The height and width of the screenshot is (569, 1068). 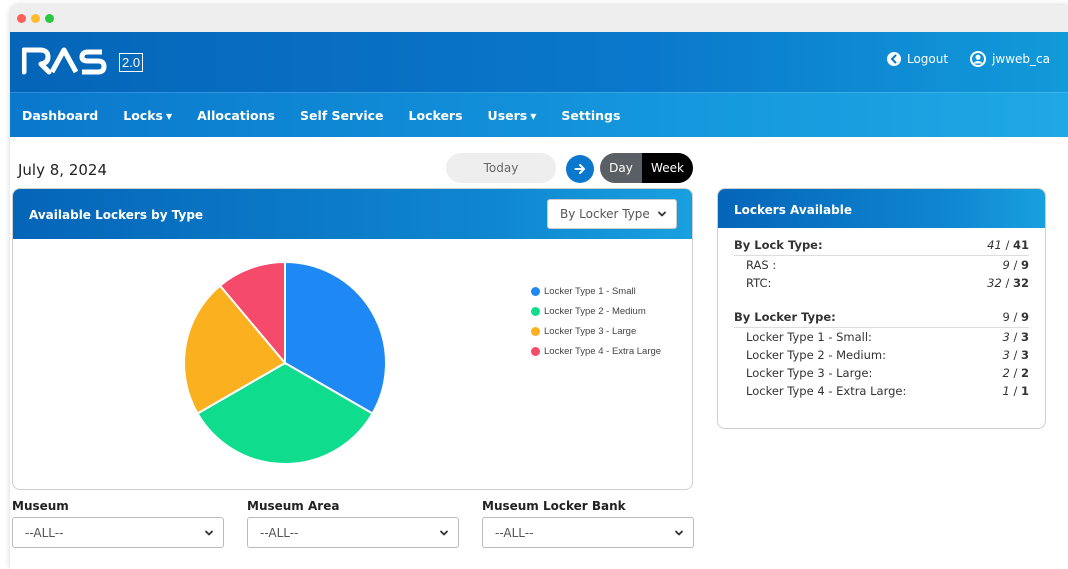 I want to click on logout-icon, so click(x=893, y=59).